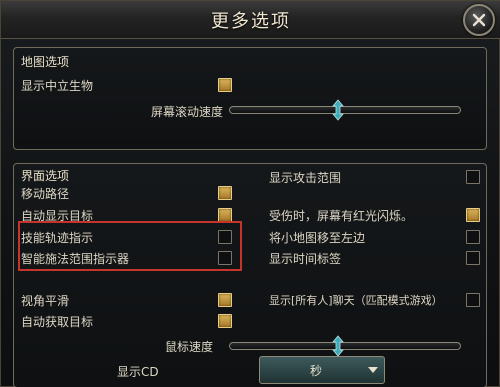  What do you see at coordinates (45, 62) in the screenshot?
I see `map-options-title: 地图选项` at bounding box center [45, 62].